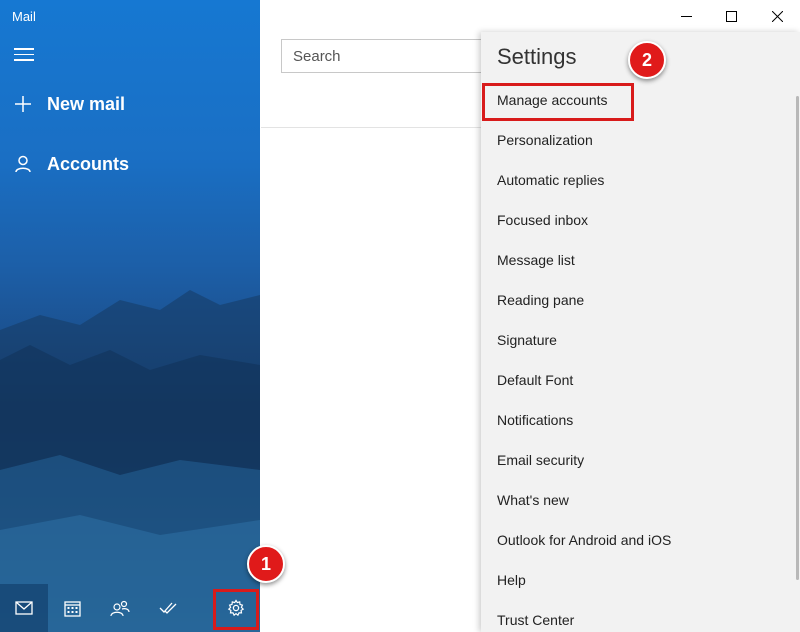 This screenshot has width=800, height=632. Describe the element at coordinates (636, 180) in the screenshot. I see `settings-item-automatic-replies: Automatic replies` at that location.